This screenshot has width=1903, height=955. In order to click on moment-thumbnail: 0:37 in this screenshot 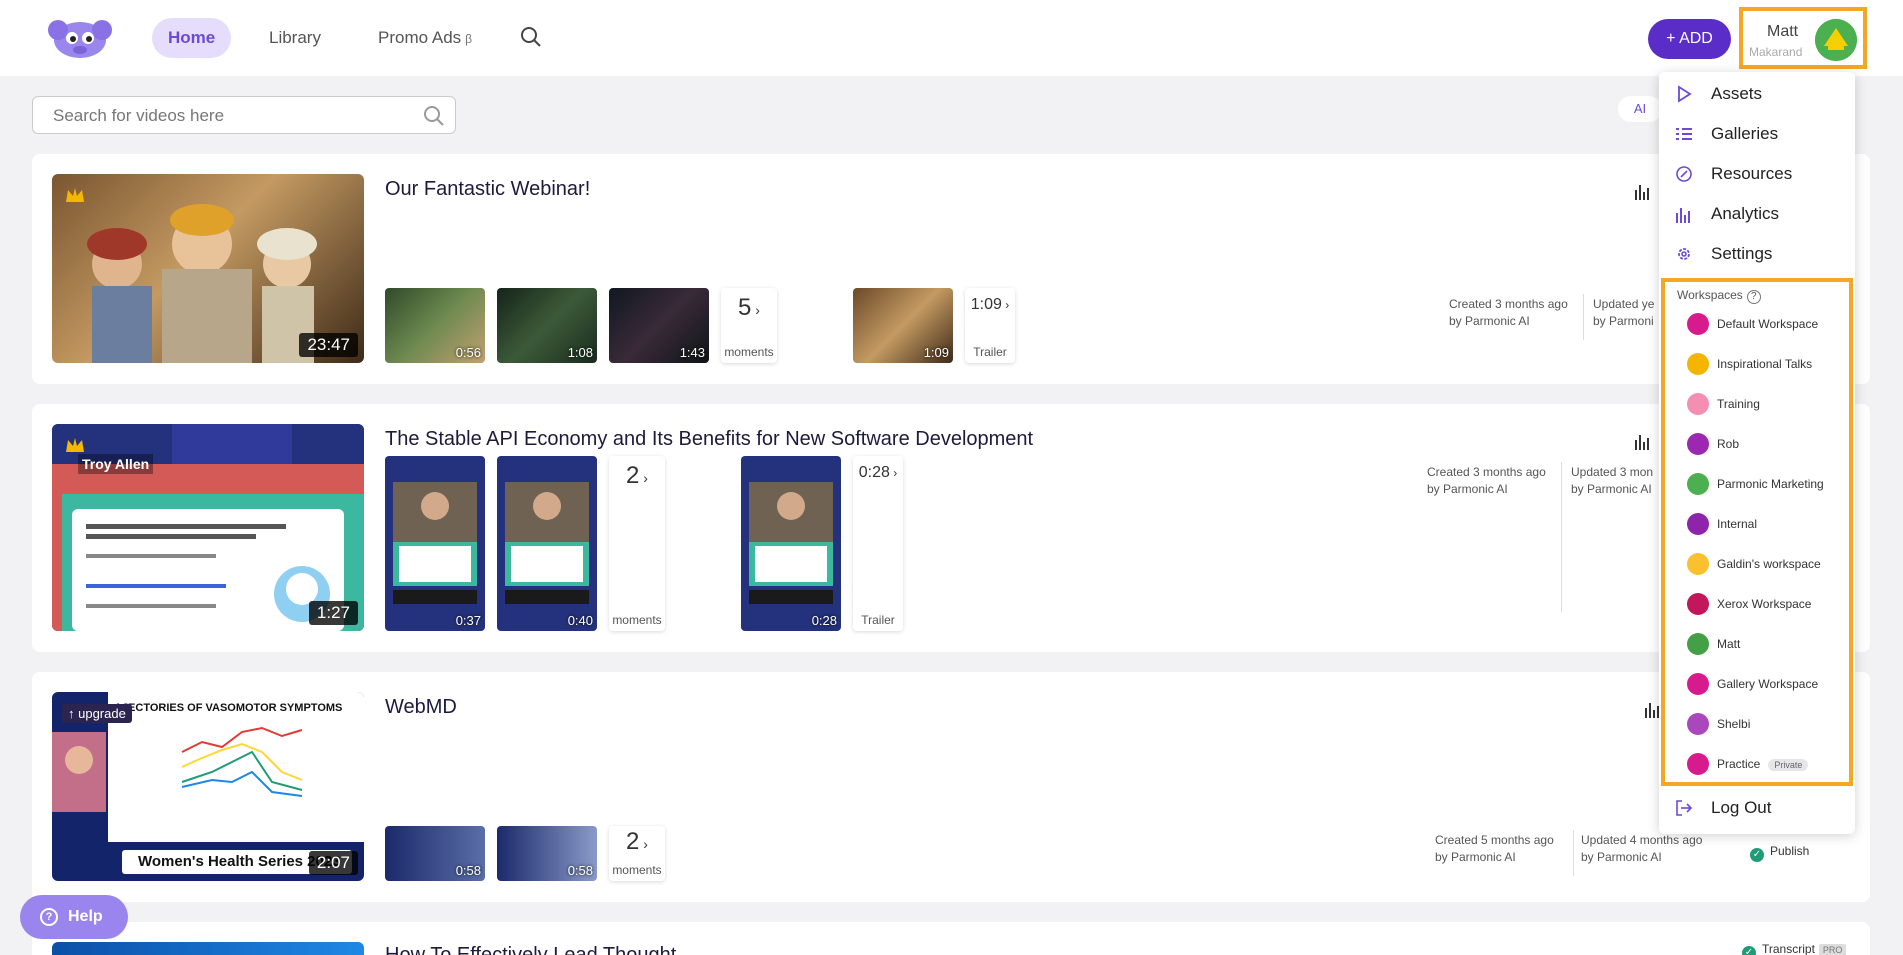, I will do `click(435, 543)`.